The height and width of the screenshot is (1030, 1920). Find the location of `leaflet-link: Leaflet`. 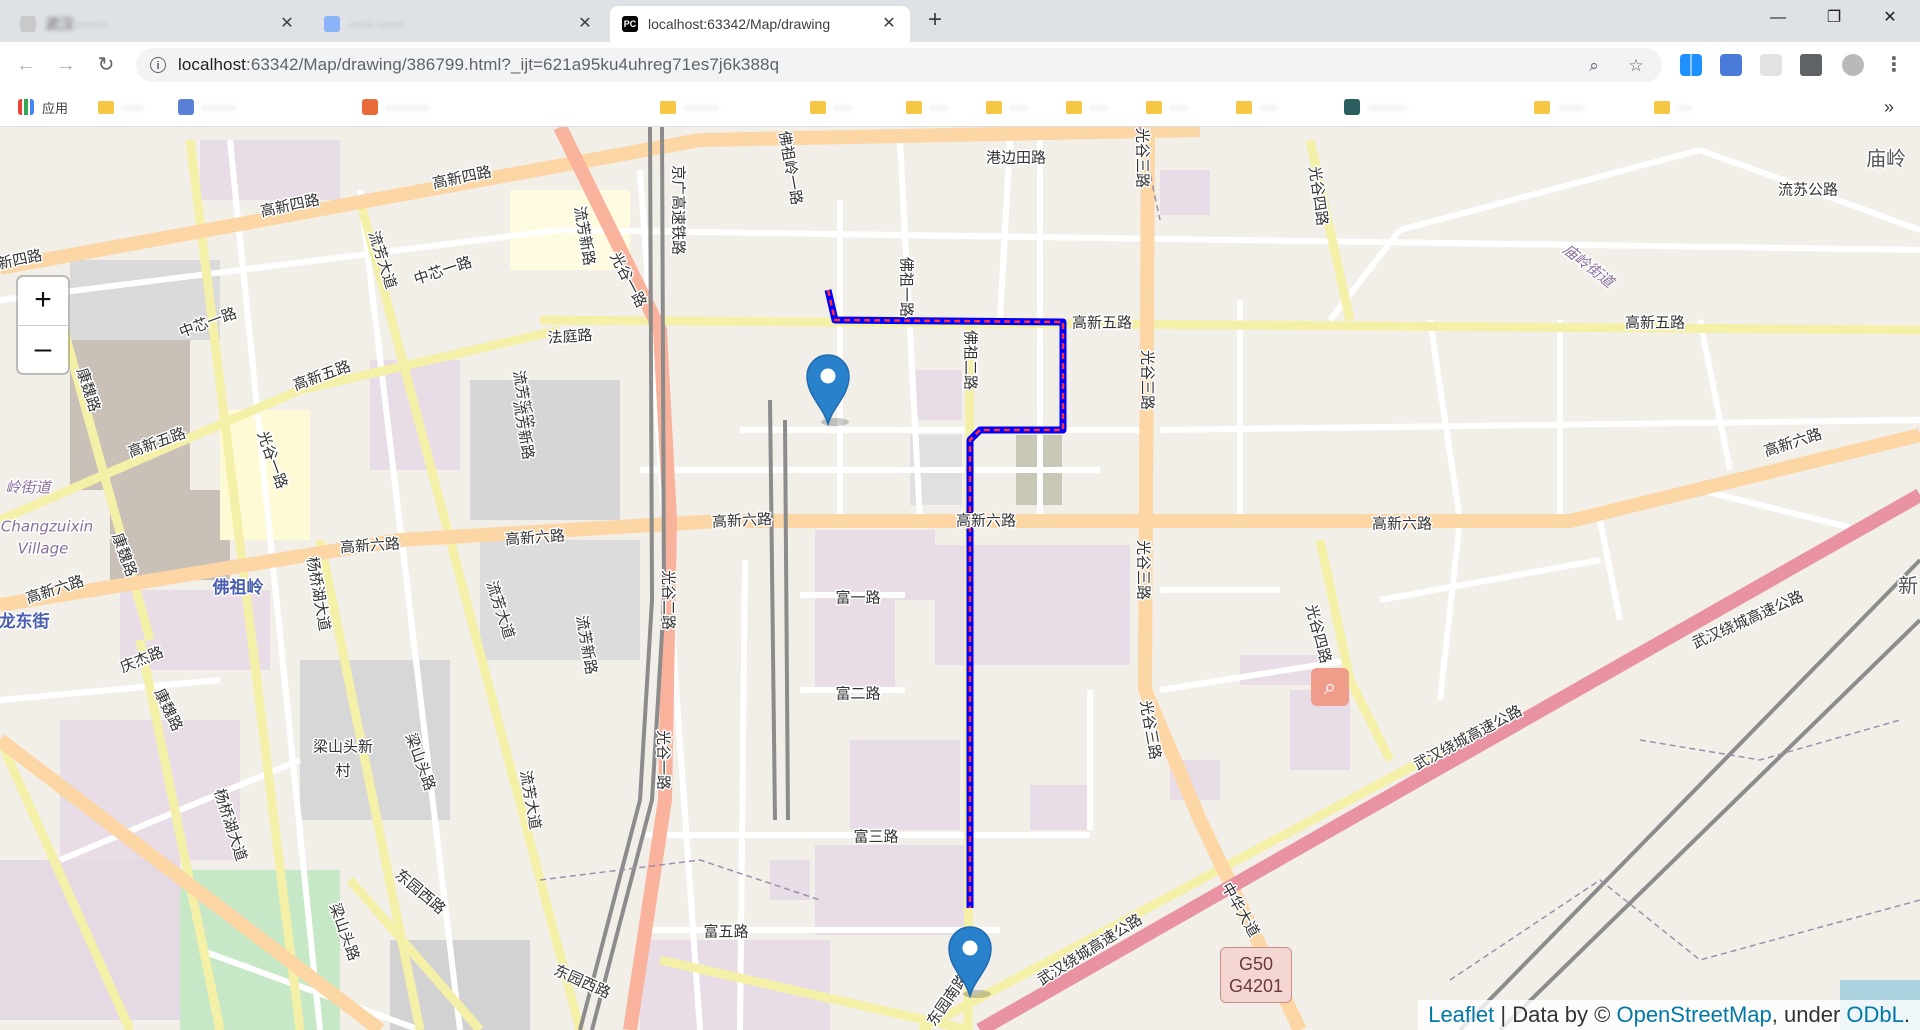

leaflet-link: Leaflet is located at coordinates (1461, 1014).